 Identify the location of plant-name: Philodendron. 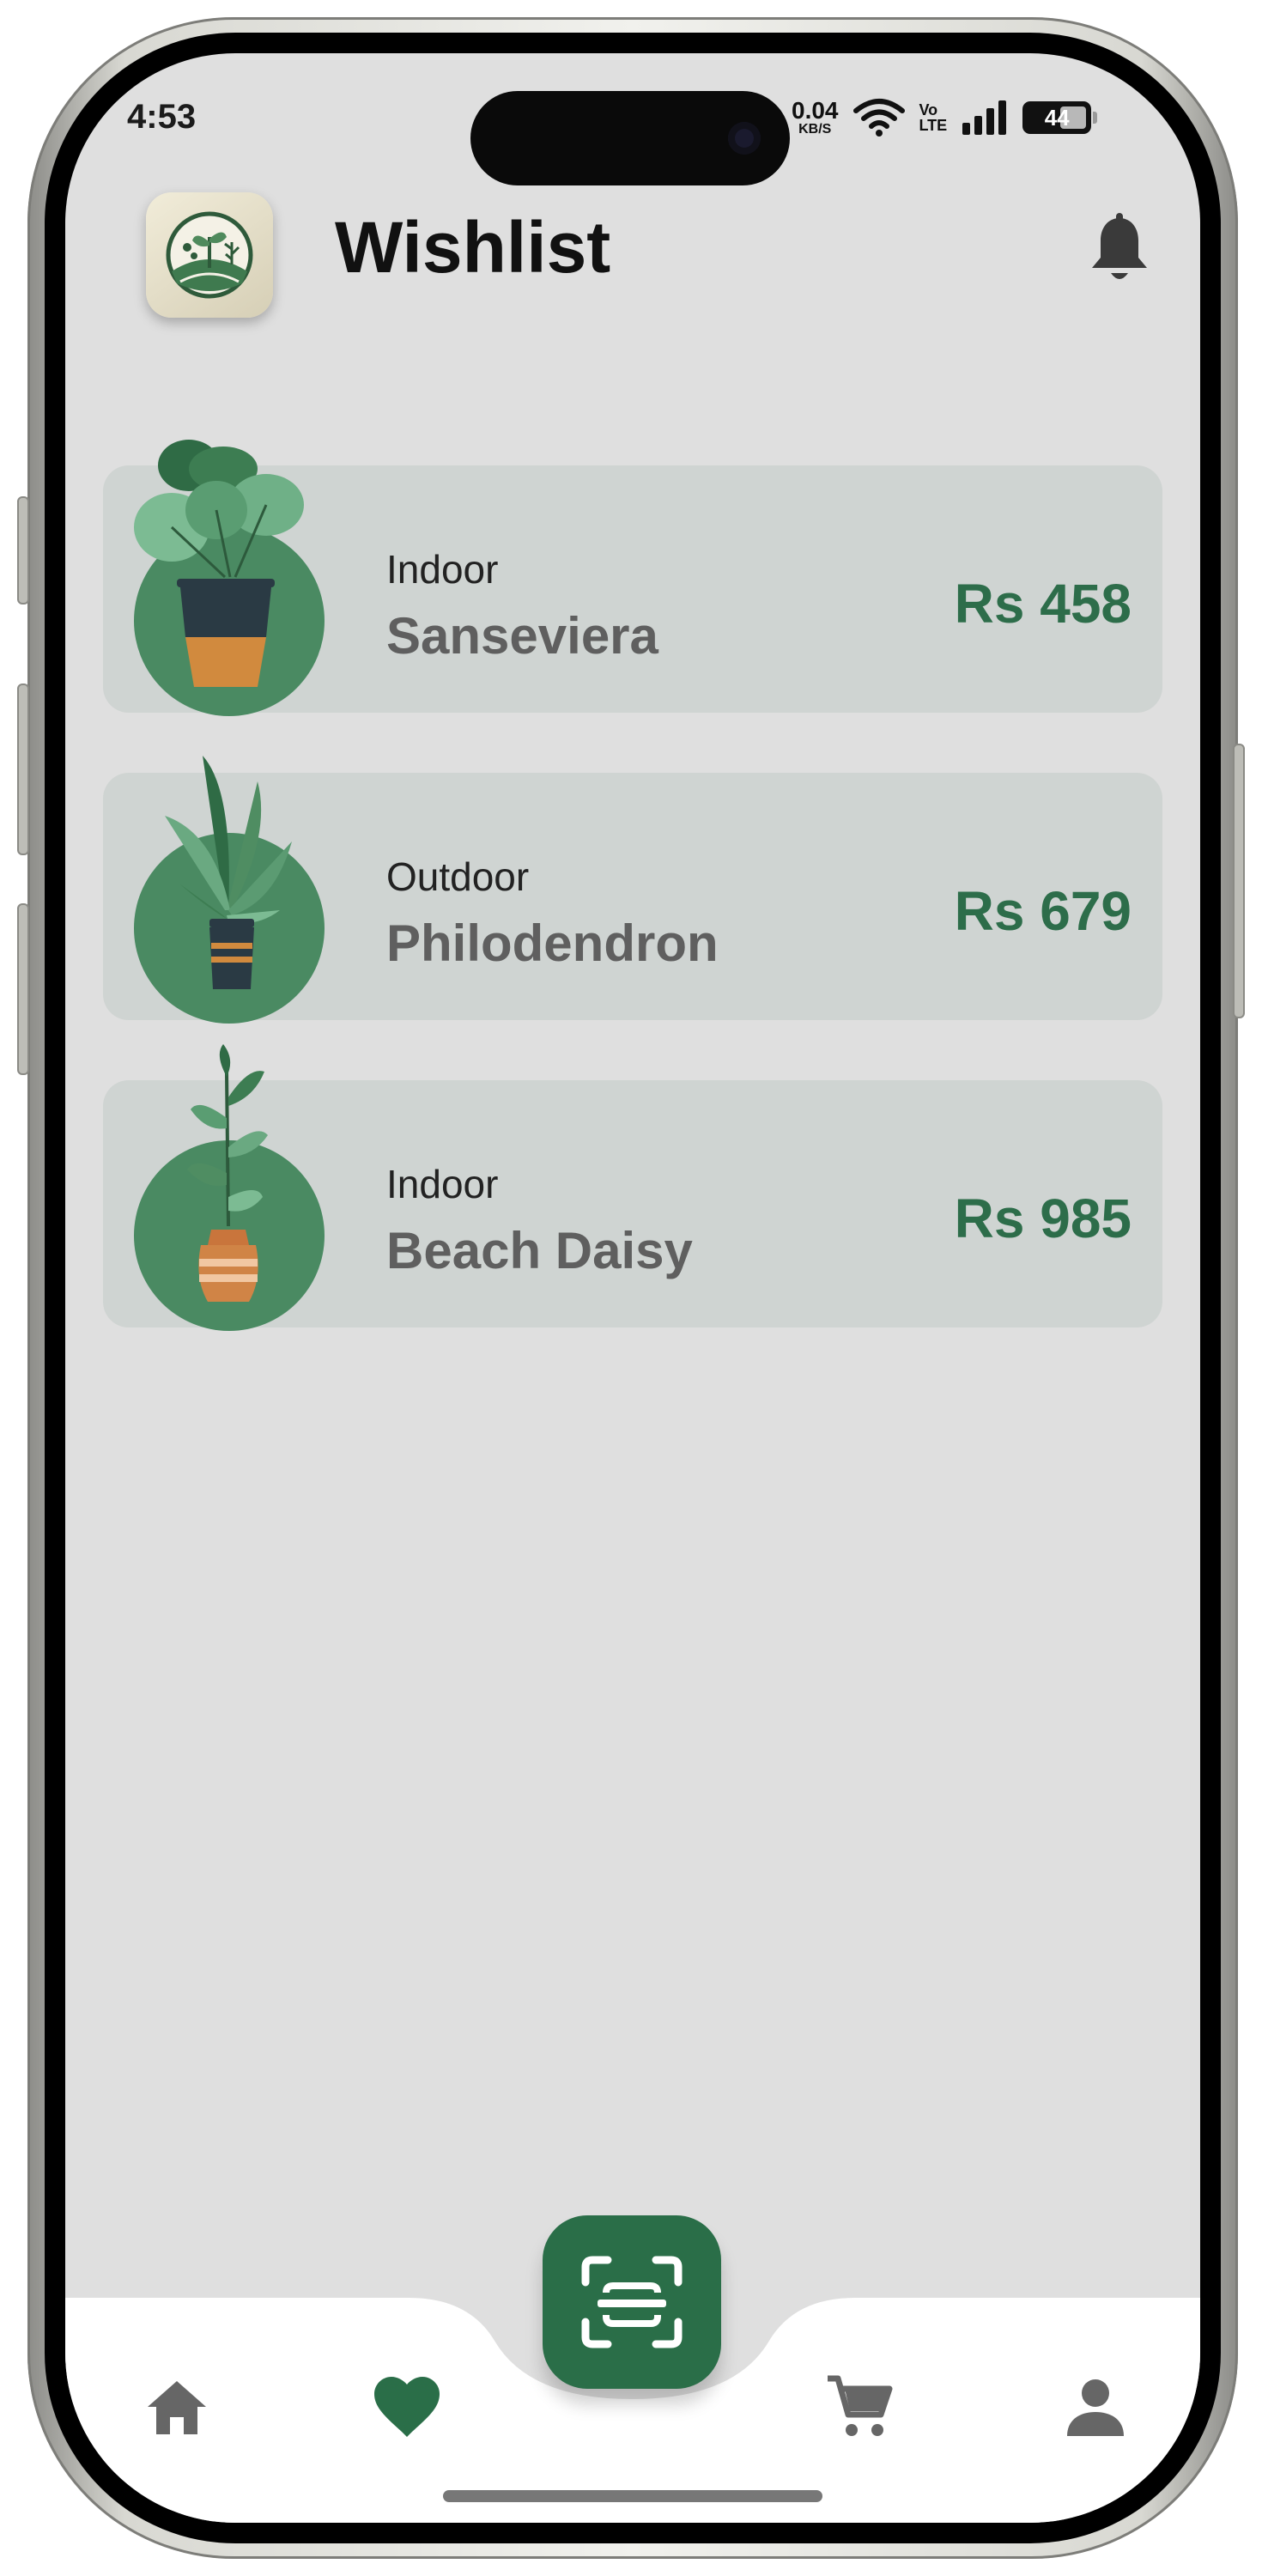
(552, 943).